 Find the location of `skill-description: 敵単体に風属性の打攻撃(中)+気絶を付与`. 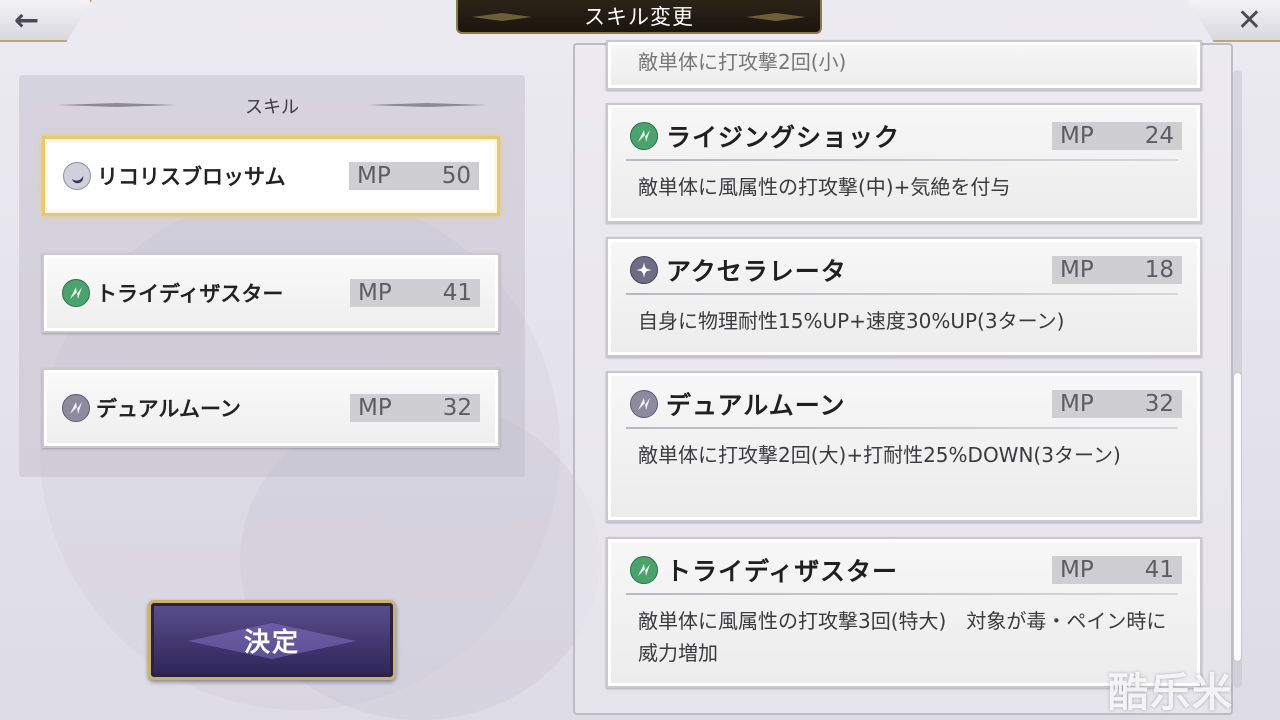

skill-description: 敵単体に風属性の打攻撃(中)+気絶を付与 is located at coordinates (824, 187).